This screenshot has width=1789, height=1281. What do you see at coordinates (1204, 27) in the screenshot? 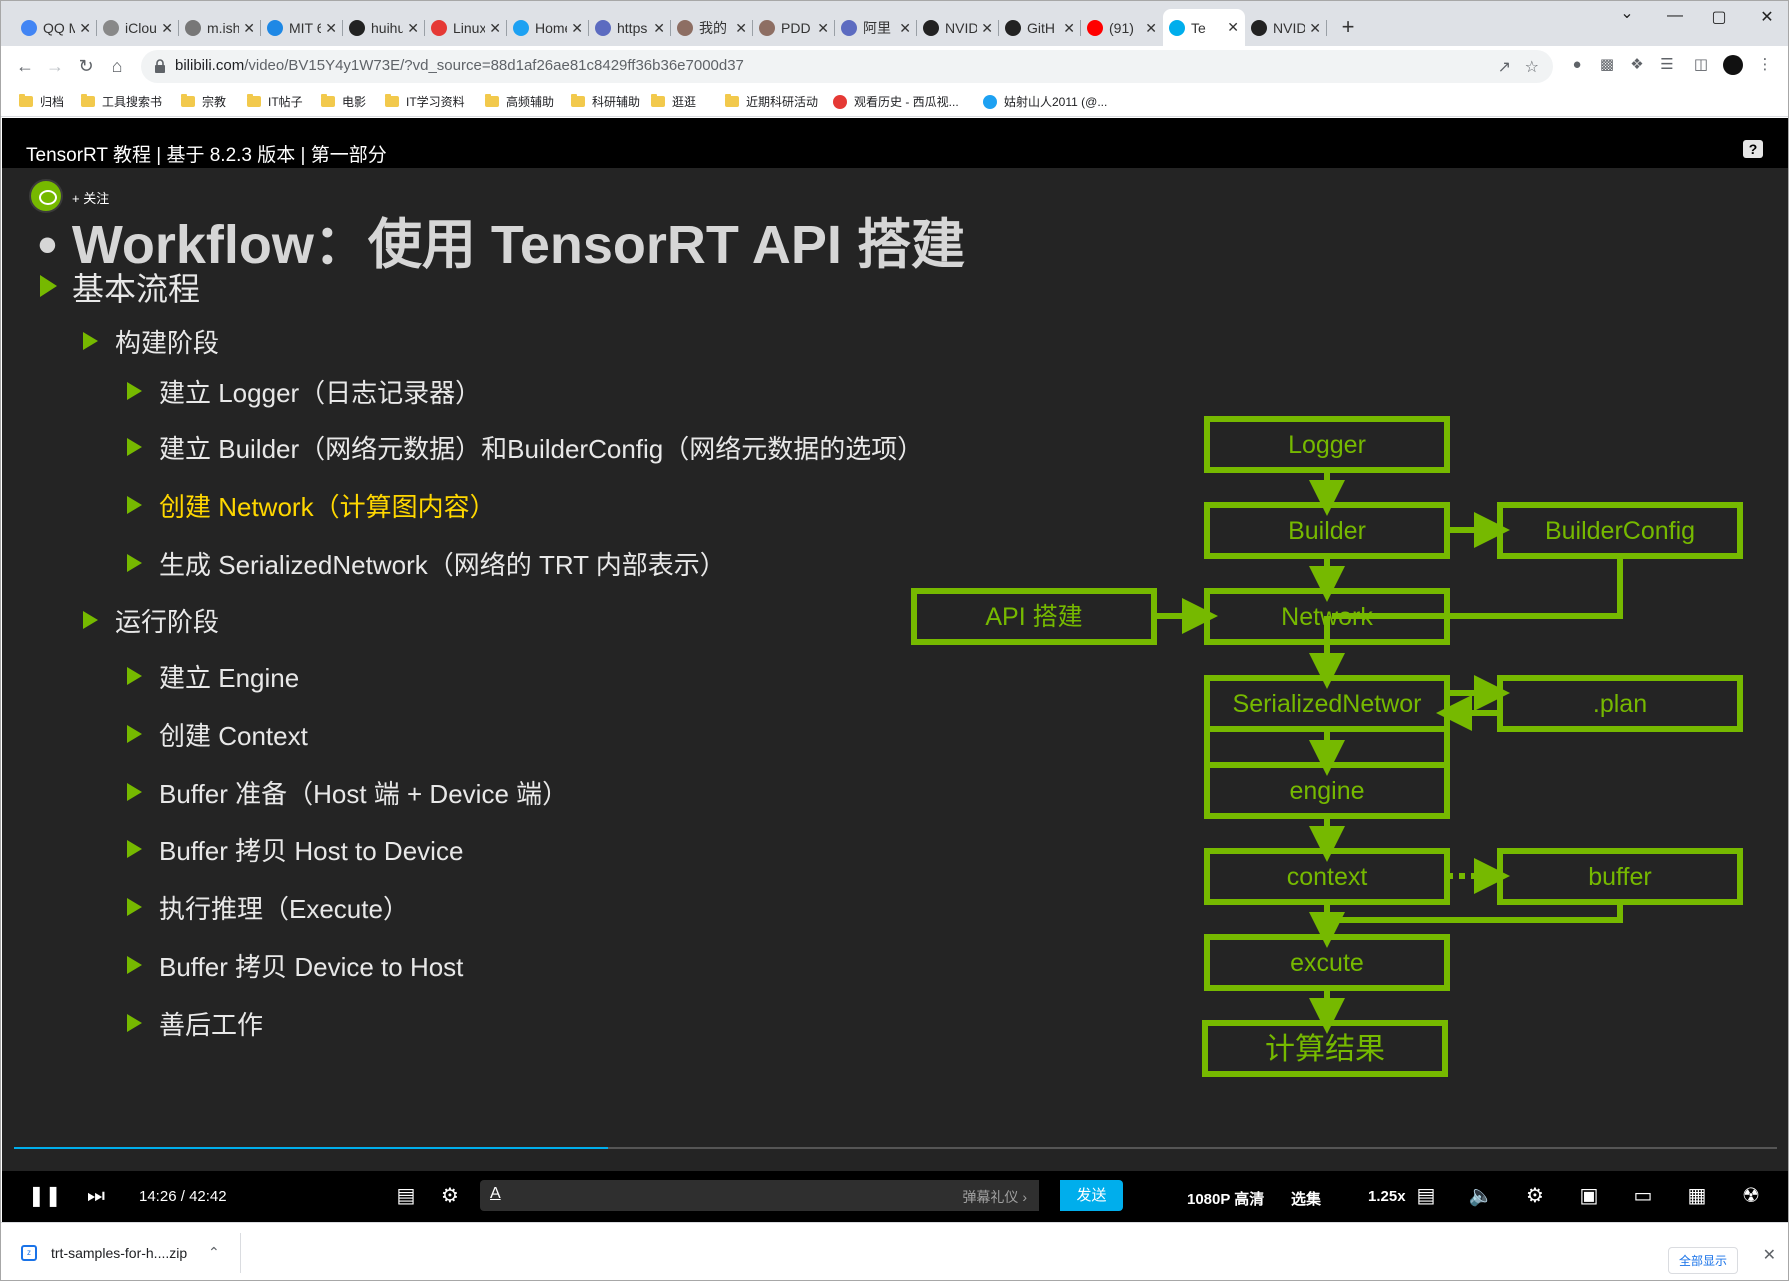
I see `browser-tab: Te ✕` at bounding box center [1204, 27].